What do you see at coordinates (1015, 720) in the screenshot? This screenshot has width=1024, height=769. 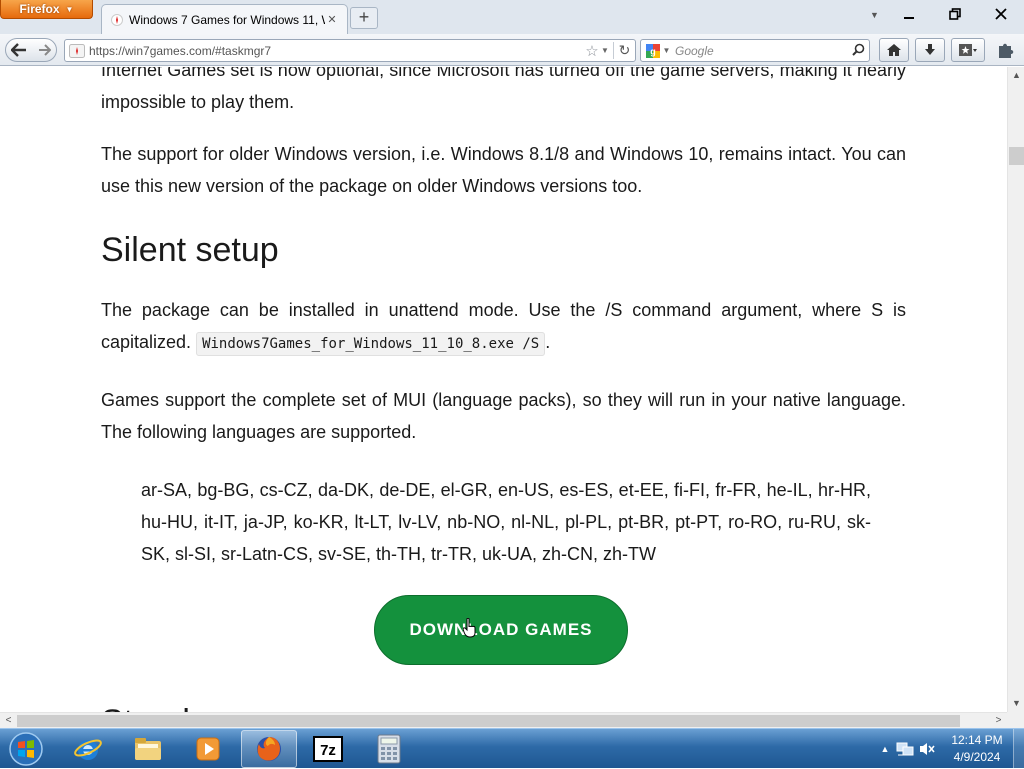 I see `scroll-corner` at bounding box center [1015, 720].